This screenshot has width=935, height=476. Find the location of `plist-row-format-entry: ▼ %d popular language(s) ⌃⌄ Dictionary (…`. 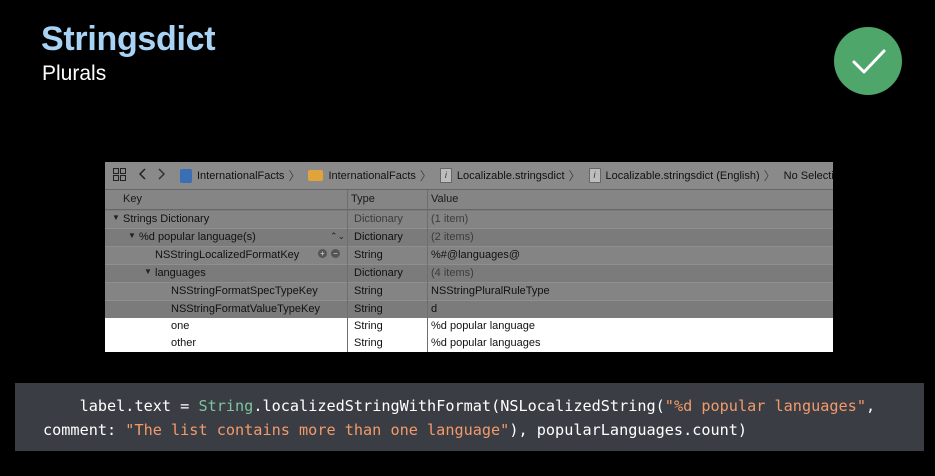

plist-row-format-entry: ▼ %d popular language(s) ⌃⌄ Dictionary (… is located at coordinates (469, 238).